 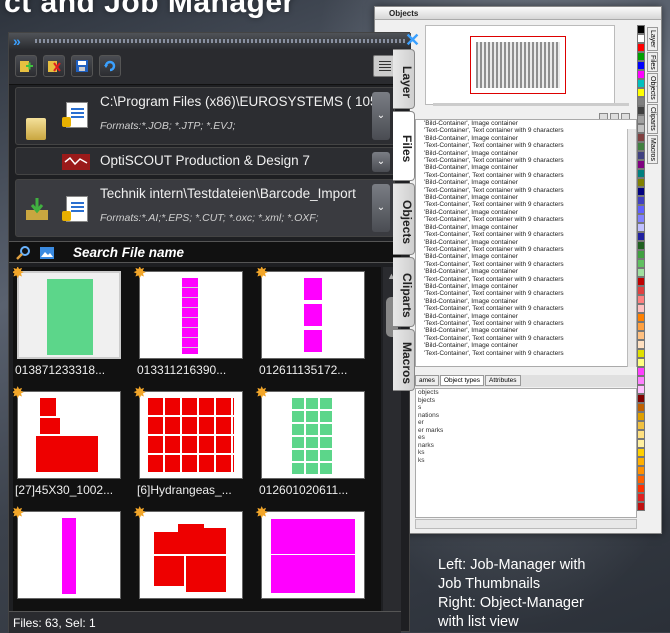 I want to click on grip-dots, so click(x=220, y=41).